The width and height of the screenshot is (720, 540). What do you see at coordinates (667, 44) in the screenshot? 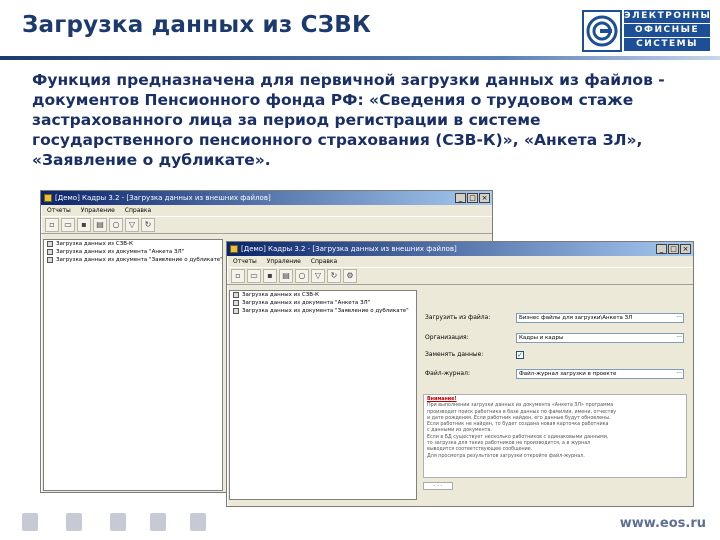
I see `logo-text-line-3: СИСТЕМЫ` at bounding box center [667, 44].